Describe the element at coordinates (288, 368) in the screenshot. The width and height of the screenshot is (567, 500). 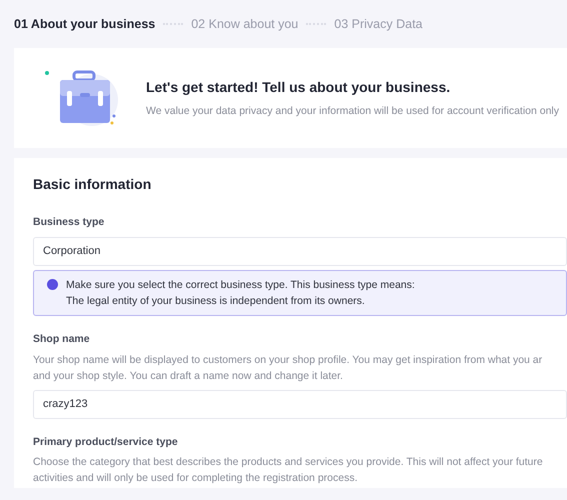
I see `field-description: Your shop name will be displayed to customers on your shop profile. You may get inspiration from what you ar and your shop style. You can draft a name now and change it later.` at that location.